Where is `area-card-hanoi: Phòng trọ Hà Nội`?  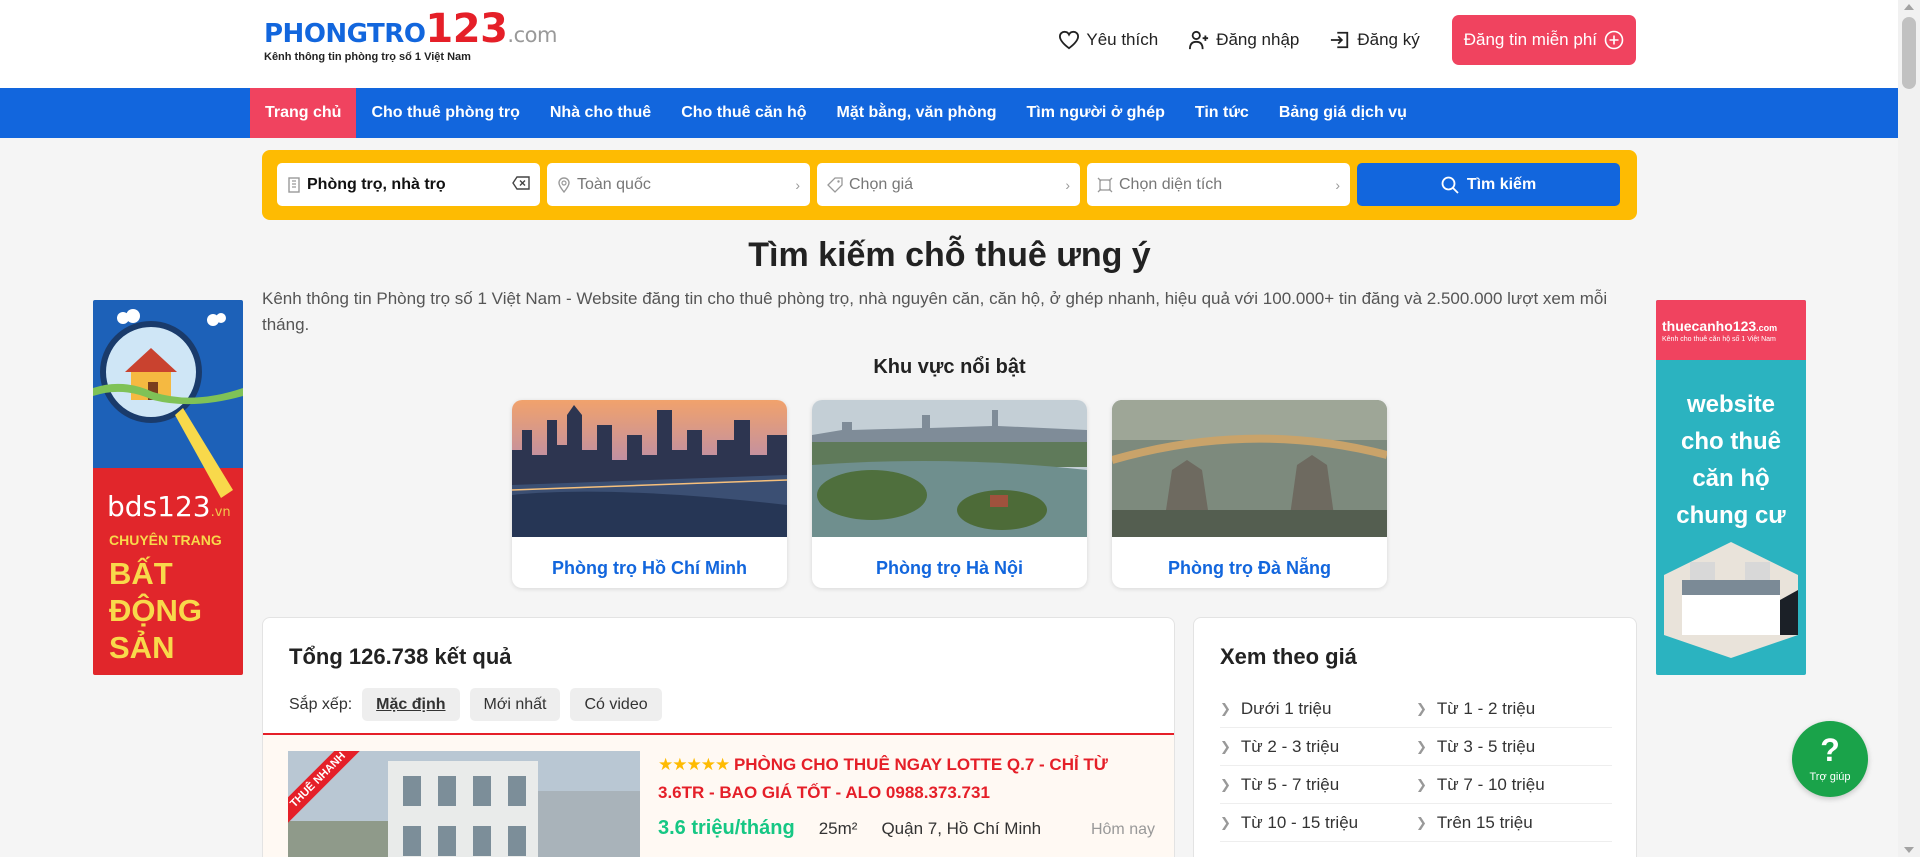
area-card-hanoi: Phòng trọ Hà Nội is located at coordinates (949, 494).